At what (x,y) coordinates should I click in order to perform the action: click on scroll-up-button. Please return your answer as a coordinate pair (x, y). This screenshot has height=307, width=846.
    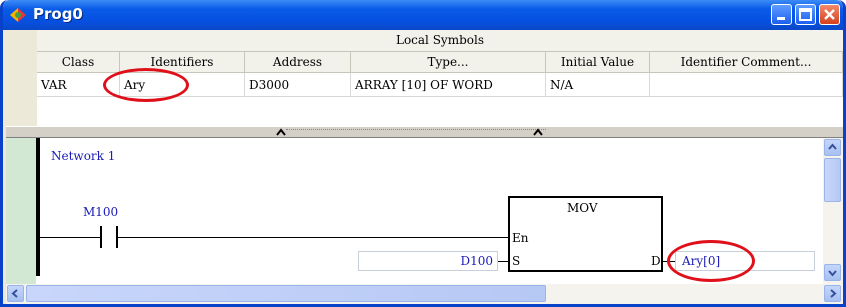
    Looking at the image, I should click on (832, 147).